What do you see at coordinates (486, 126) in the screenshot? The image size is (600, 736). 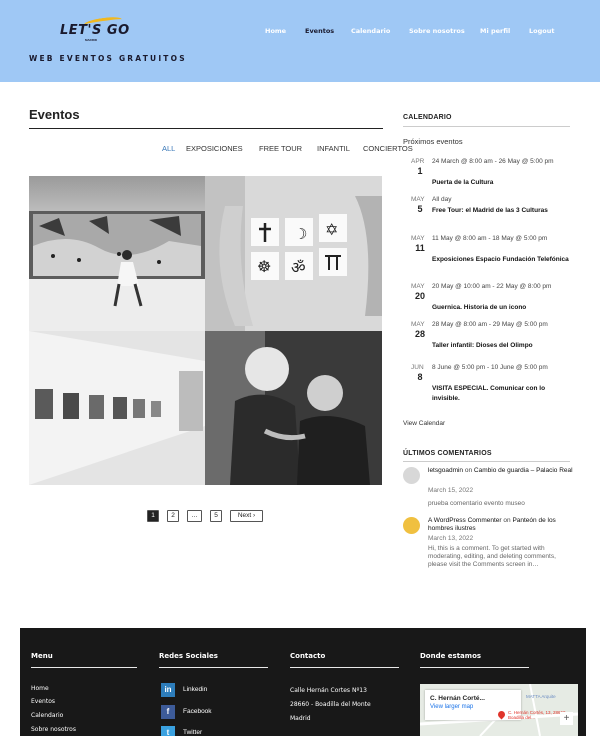 I see `calendar-heading-divider` at bounding box center [486, 126].